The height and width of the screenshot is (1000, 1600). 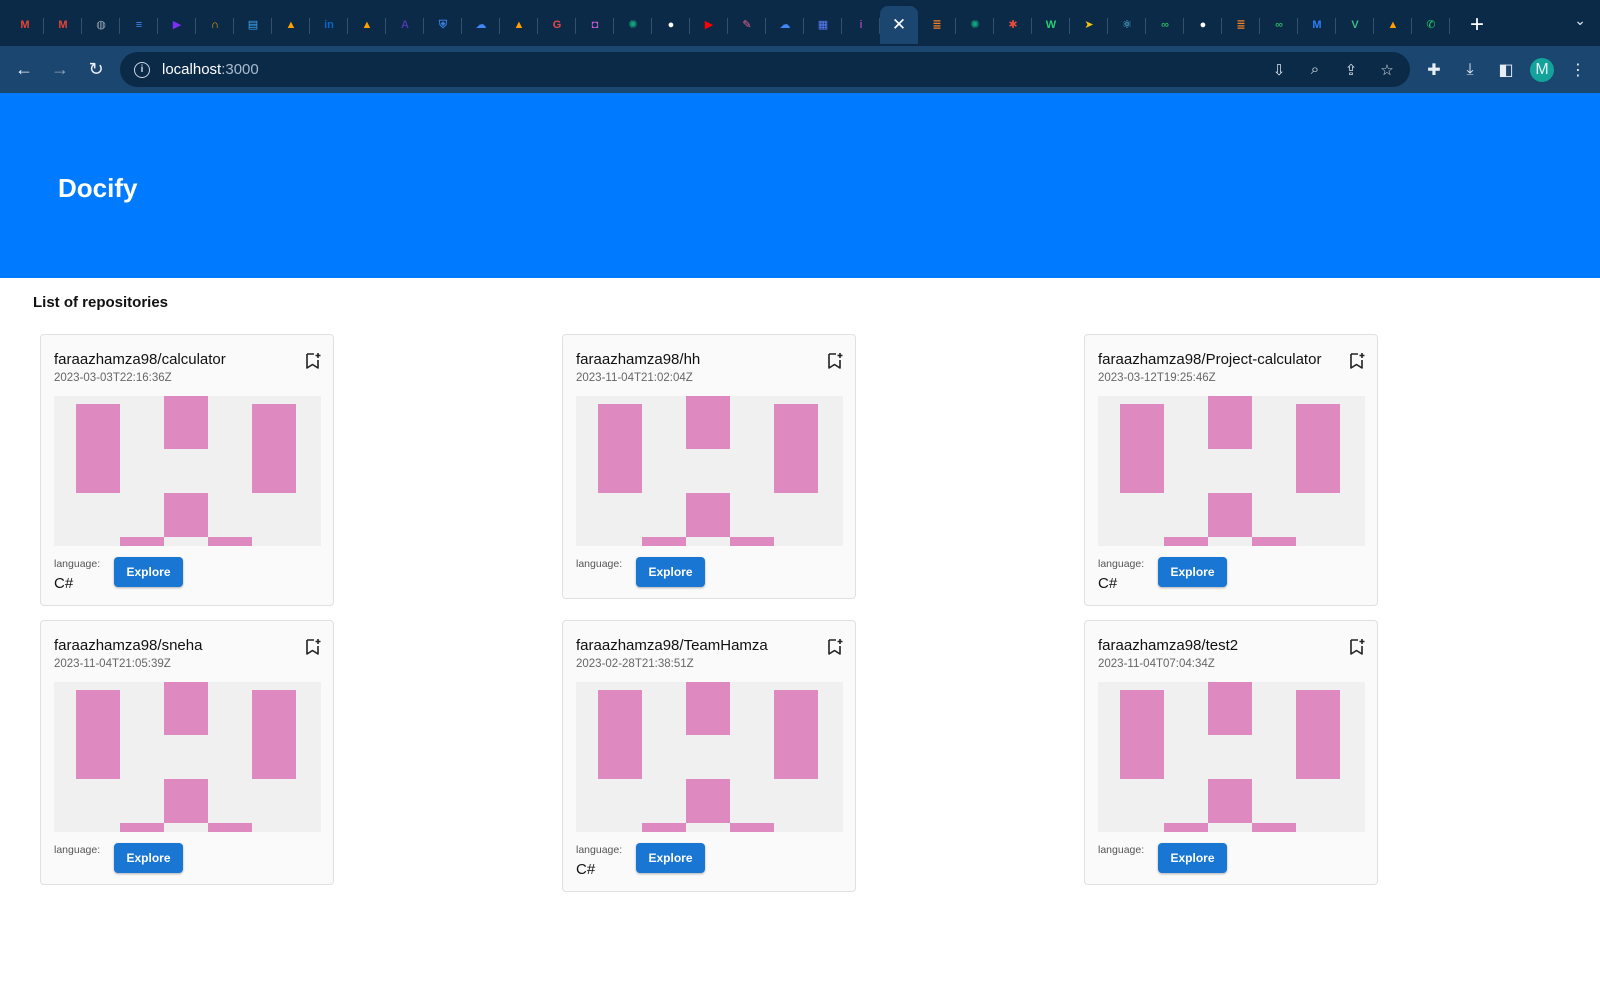 What do you see at coordinates (1108, 583) in the screenshot?
I see `language-value: C#` at bounding box center [1108, 583].